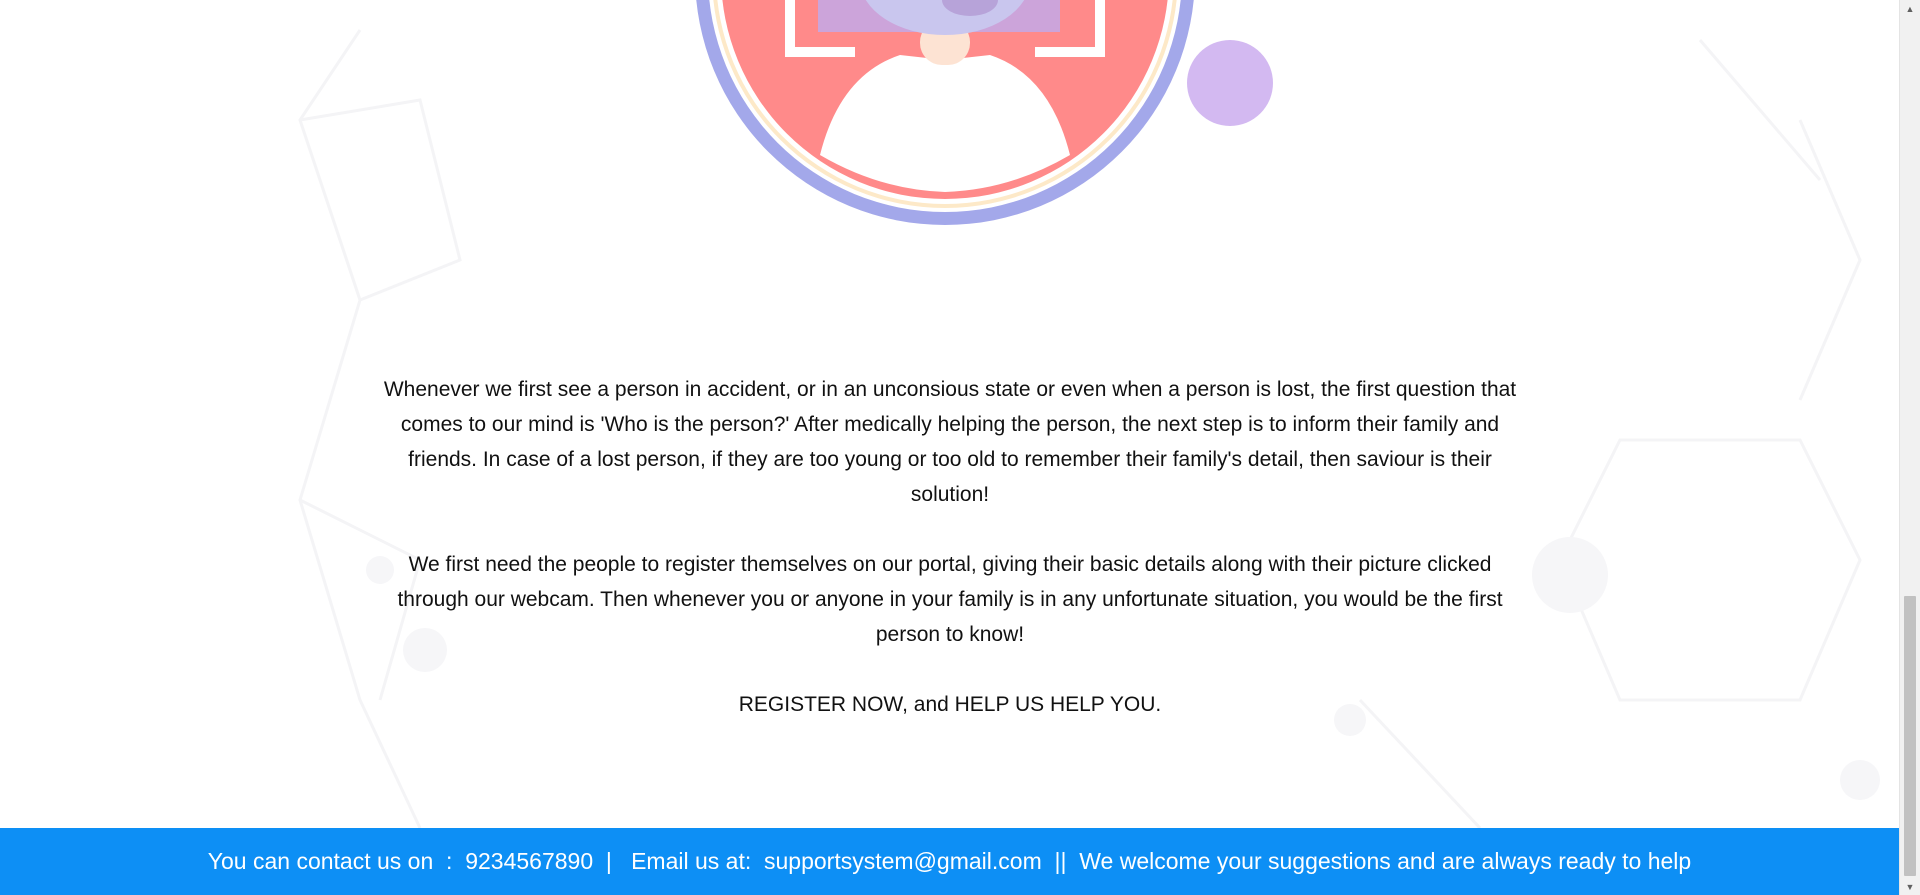 This screenshot has height=895, width=1920. Describe the element at coordinates (903, 861) in the screenshot. I see `email-link: supportsystem@gmail.com` at that location.